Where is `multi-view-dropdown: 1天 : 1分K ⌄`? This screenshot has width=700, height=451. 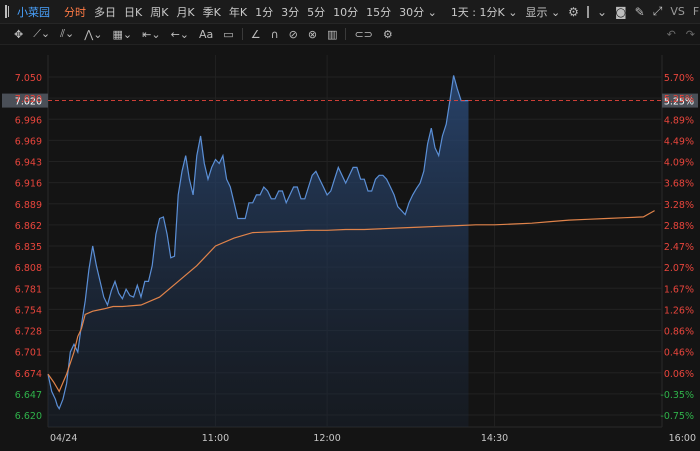
multi-view-dropdown: 1天 : 1分K ⌄ is located at coordinates (484, 12).